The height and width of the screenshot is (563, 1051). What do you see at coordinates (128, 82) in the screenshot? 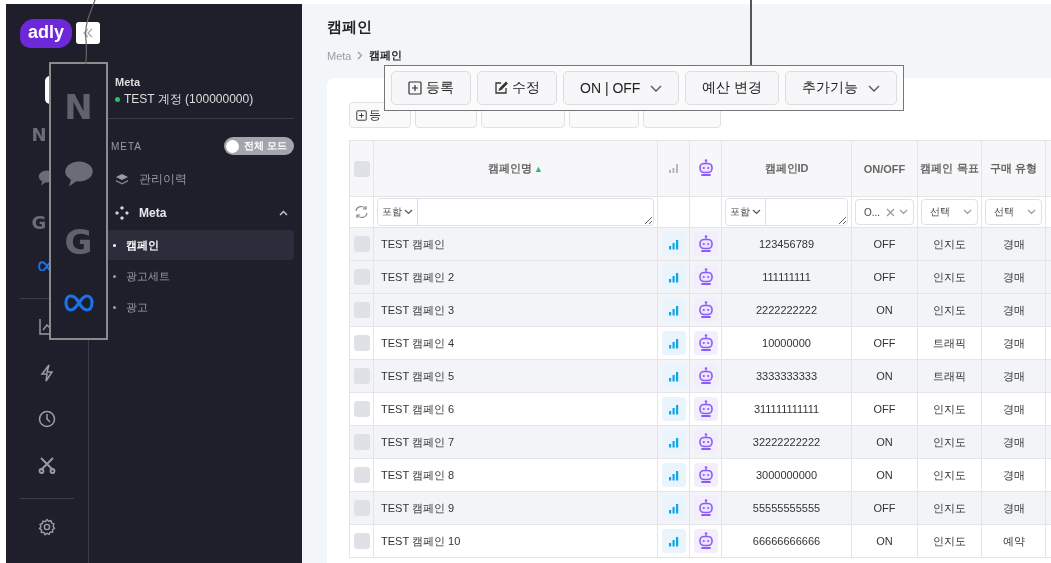
I see `platform-name: Meta` at bounding box center [128, 82].